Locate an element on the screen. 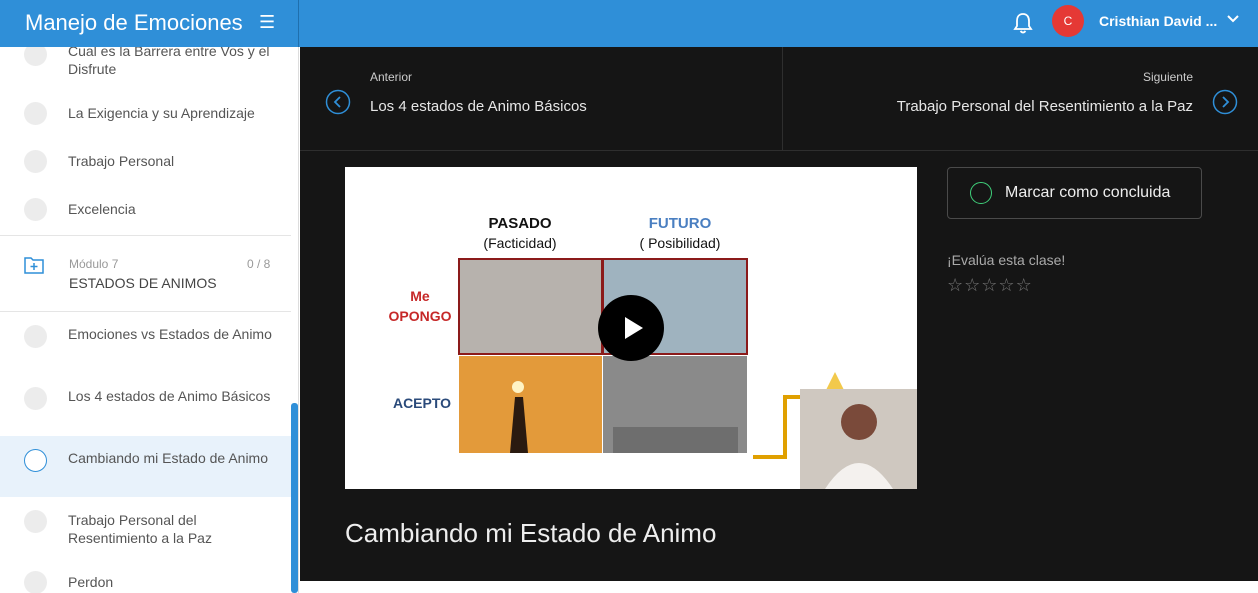  lesson-label: Los 4 estados de Animo Básicos is located at coordinates (169, 396).